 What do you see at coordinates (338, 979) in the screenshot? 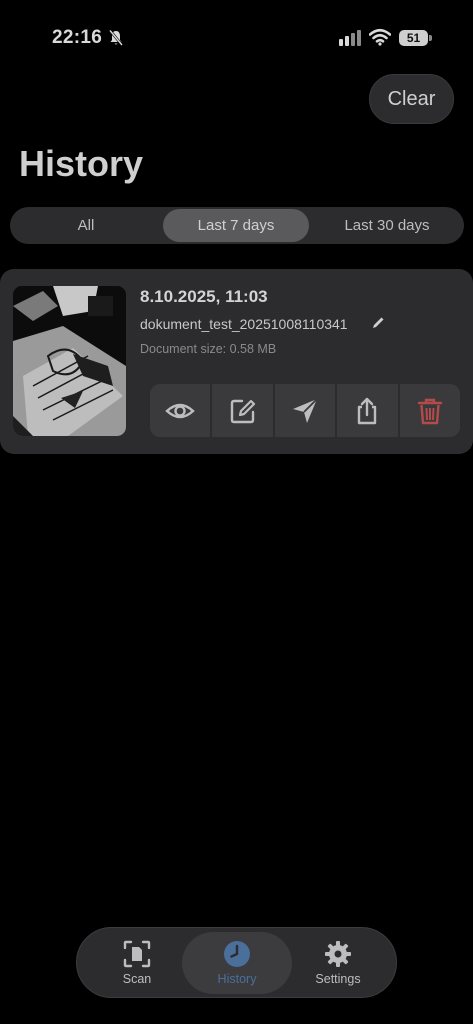
I see `tab-settings-label: Settings` at bounding box center [338, 979].